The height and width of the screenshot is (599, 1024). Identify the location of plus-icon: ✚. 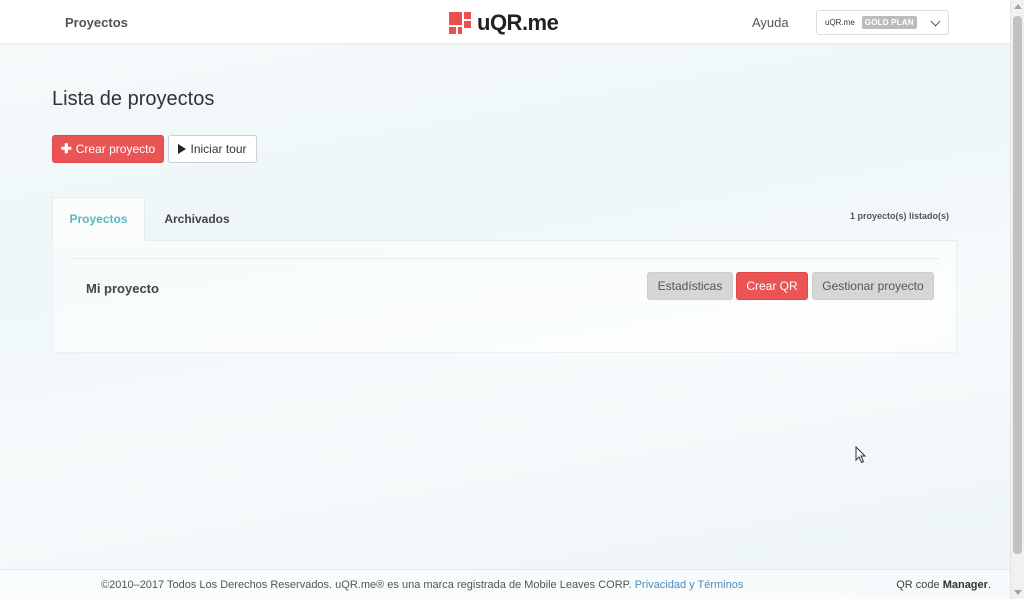
(66, 148).